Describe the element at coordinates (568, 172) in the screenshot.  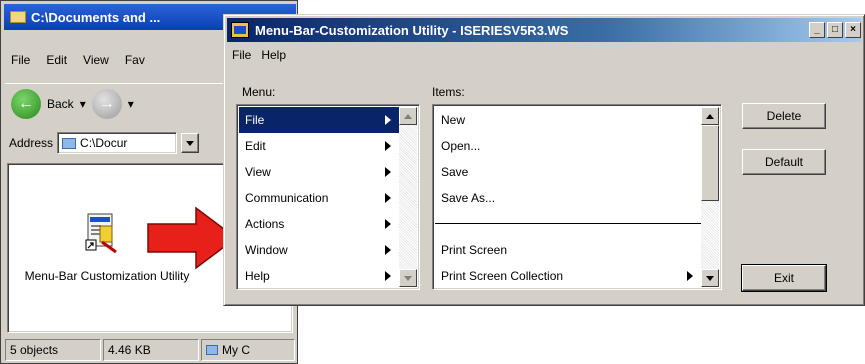
I see `item-save: Save` at that location.